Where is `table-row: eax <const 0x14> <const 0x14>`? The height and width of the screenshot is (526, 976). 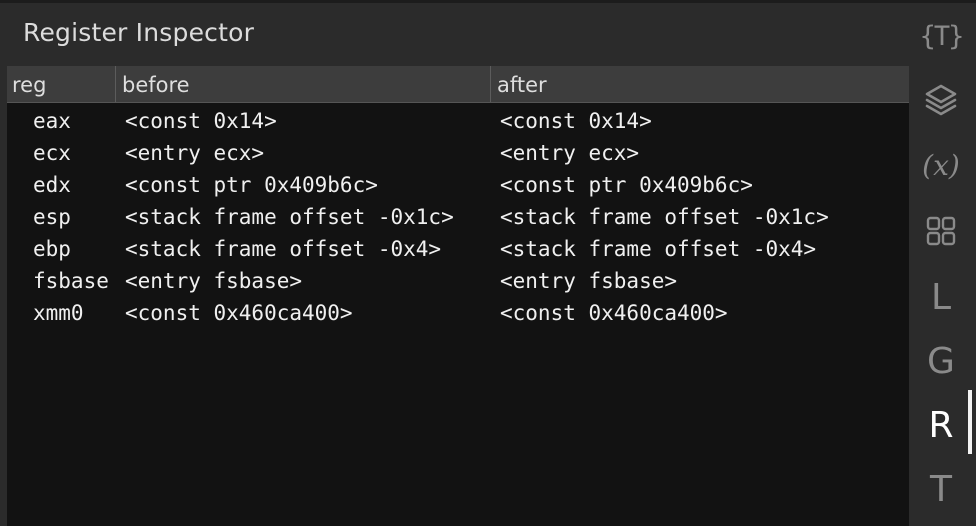 table-row: eax <const 0x14> <const 0x14> is located at coordinates (458, 121).